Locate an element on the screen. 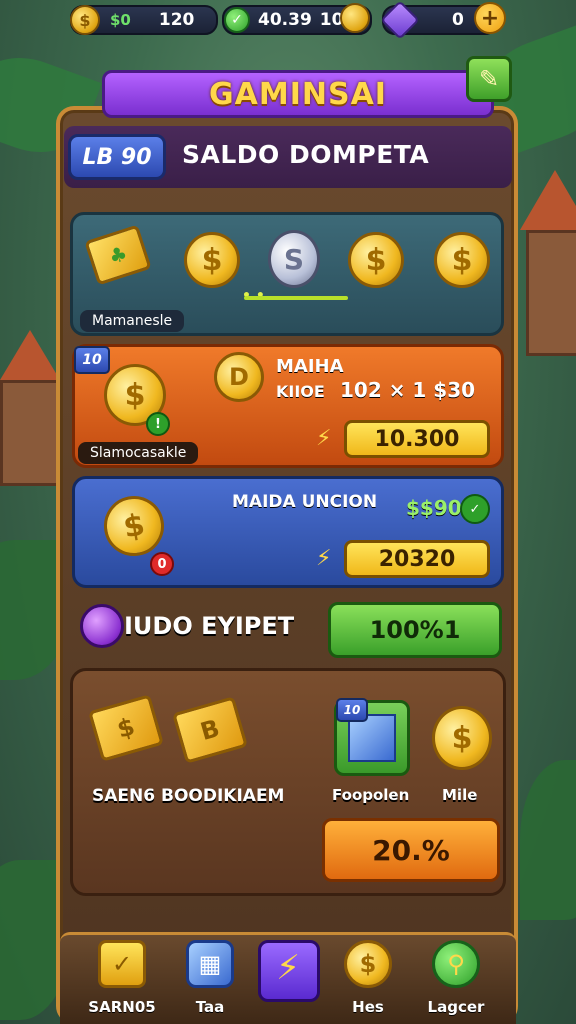 This screenshot has height=1024, width=576. wallet-subtitle: SALDO DOMPETA is located at coordinates (306, 154).